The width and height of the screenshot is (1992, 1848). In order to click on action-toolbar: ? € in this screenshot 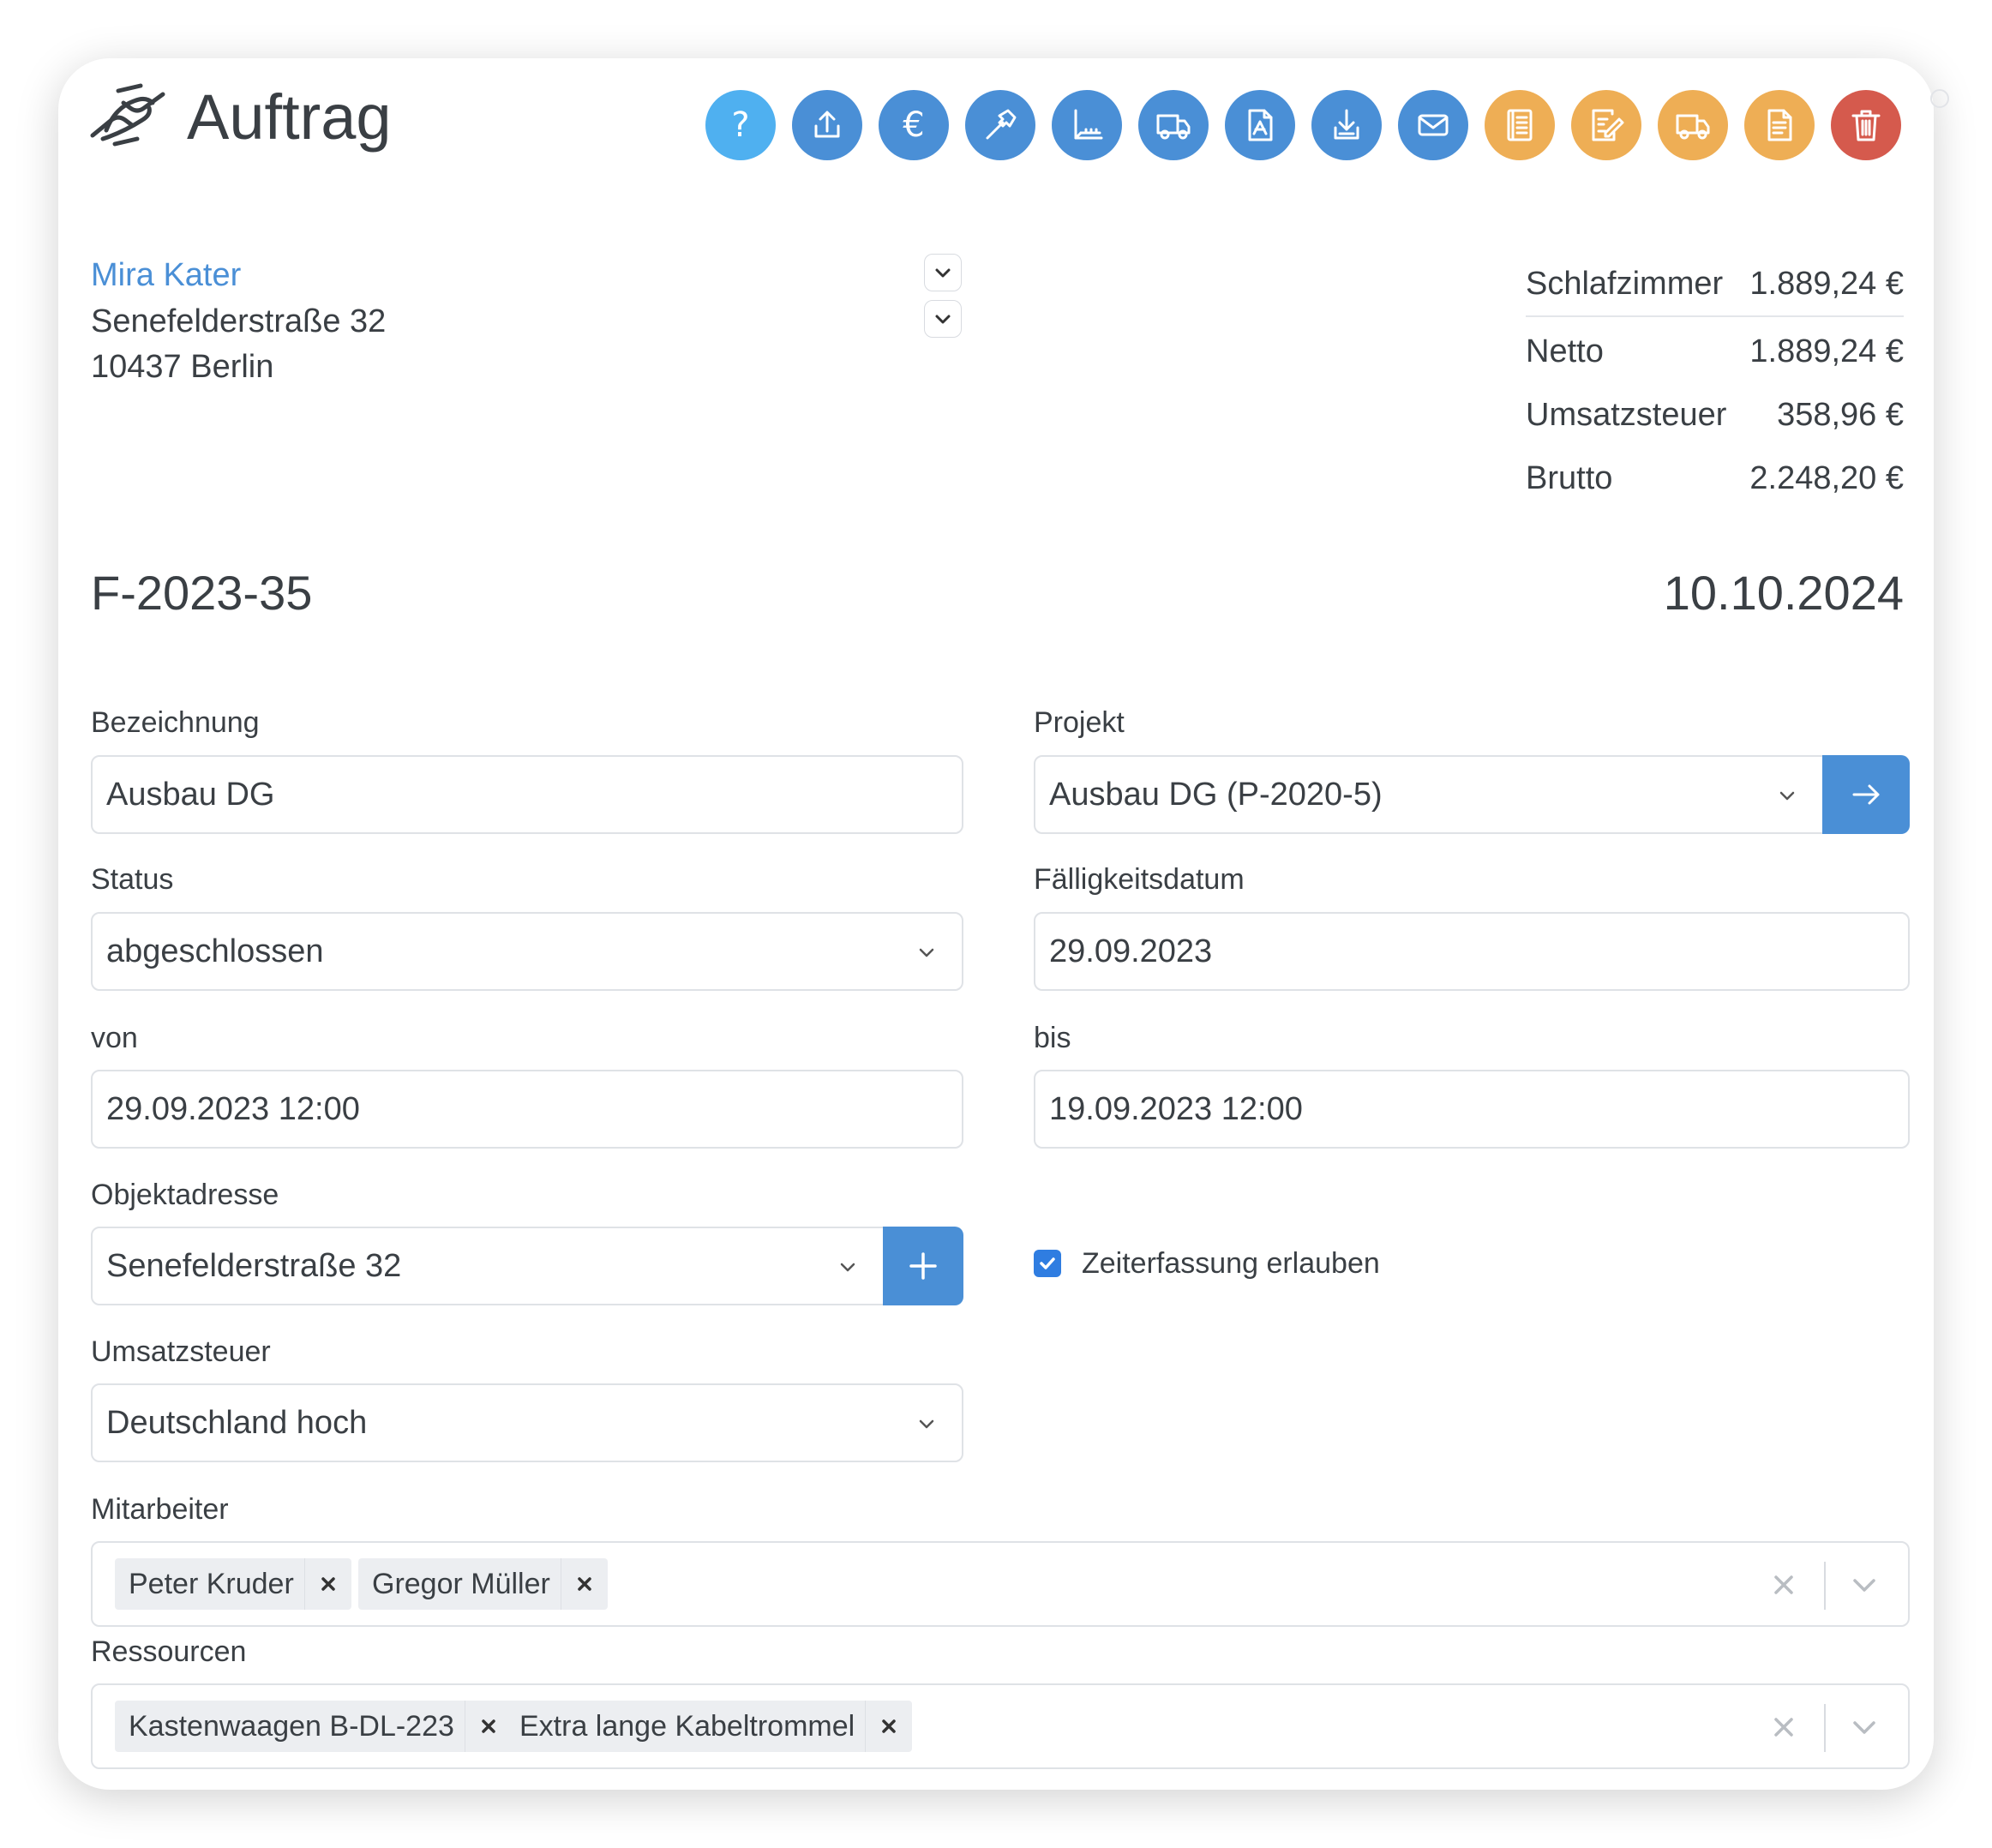, I will do `click(1303, 125)`.